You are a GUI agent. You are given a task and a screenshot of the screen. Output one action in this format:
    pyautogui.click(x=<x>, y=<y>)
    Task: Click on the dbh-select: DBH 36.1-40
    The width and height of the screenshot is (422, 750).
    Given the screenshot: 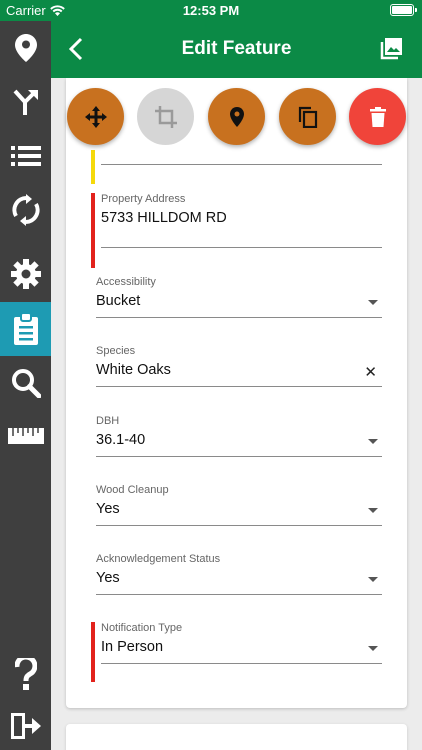 What is the action you would take?
    pyautogui.click(x=239, y=436)
    